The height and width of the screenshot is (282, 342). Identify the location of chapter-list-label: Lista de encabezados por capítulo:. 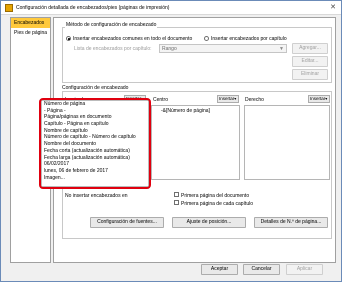
(113, 49).